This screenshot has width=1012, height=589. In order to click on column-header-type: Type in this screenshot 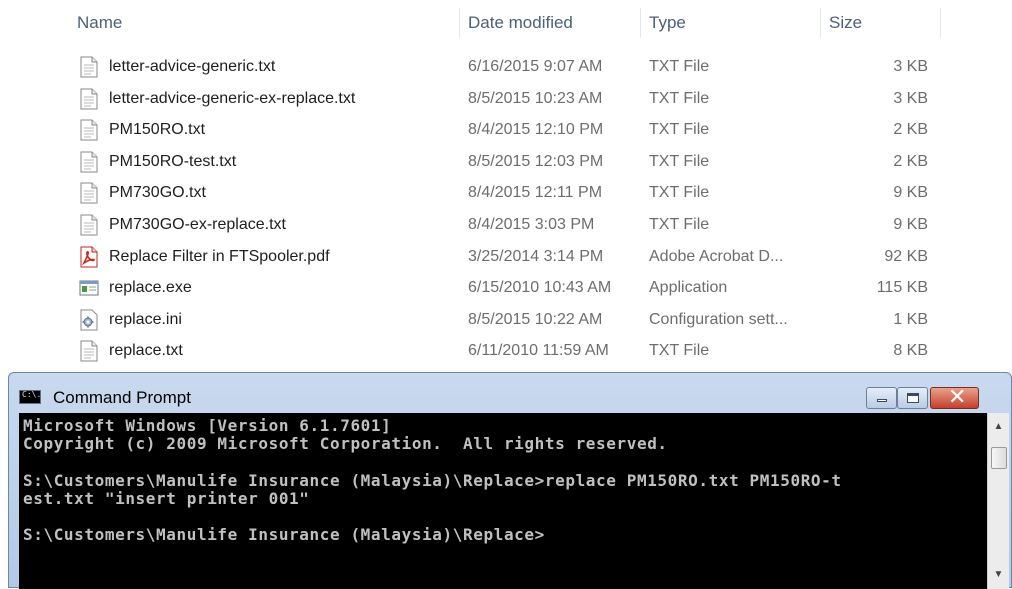, I will do `click(667, 23)`.